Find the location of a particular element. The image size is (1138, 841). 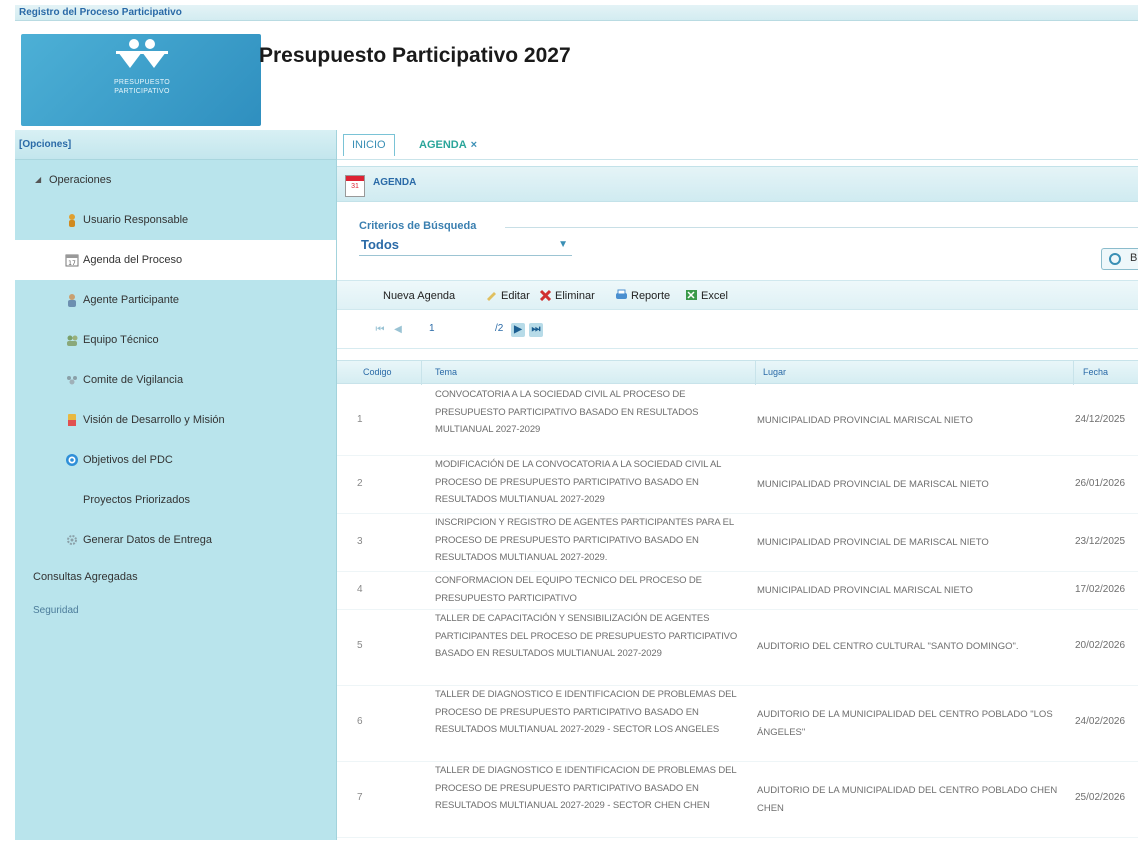

window-title: Registro del Proceso Participativo is located at coordinates (100, 12).